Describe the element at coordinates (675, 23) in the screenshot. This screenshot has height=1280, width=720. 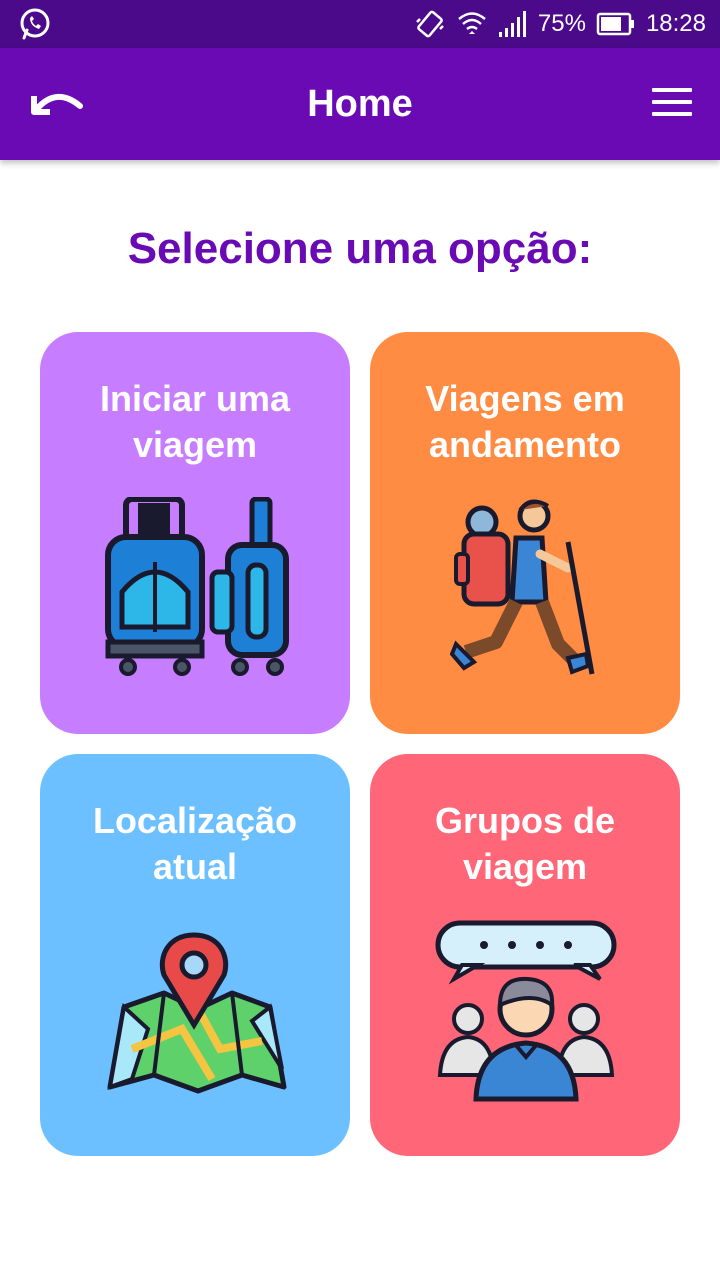
I see `clock: 18:28` at that location.